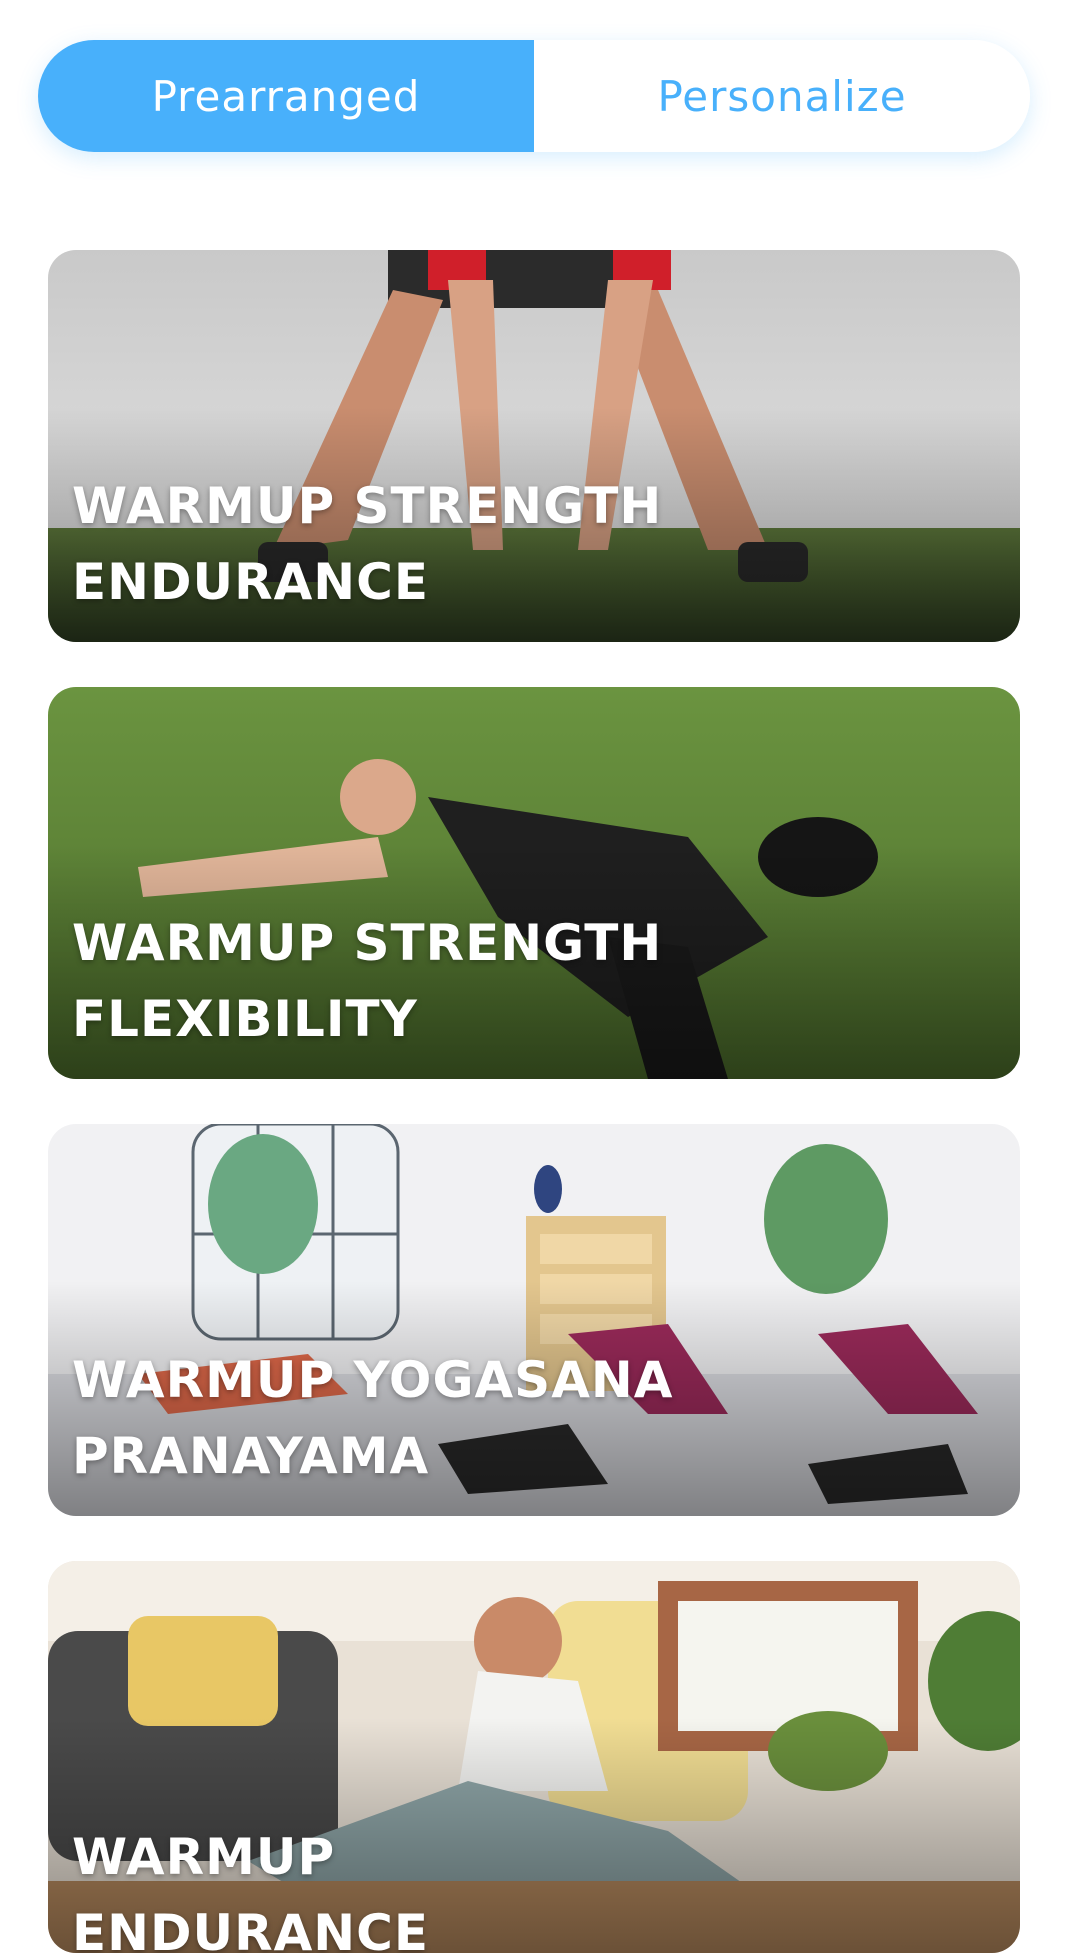 The height and width of the screenshot is (1953, 1071). I want to click on tab-prearranged: Prearranged, so click(286, 96).